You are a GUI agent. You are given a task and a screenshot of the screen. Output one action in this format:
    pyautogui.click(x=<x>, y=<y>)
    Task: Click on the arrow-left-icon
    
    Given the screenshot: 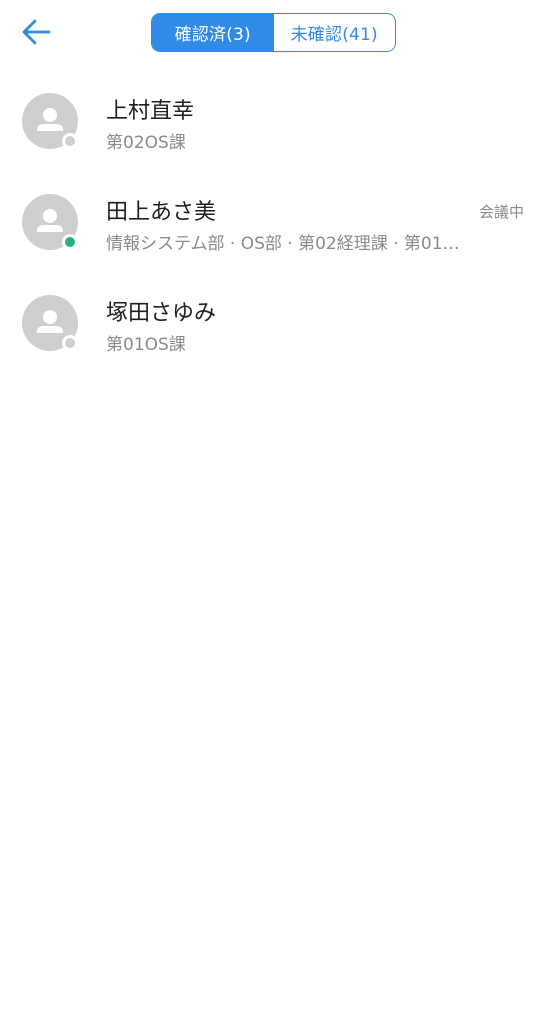 What is the action you would take?
    pyautogui.click(x=36, y=34)
    